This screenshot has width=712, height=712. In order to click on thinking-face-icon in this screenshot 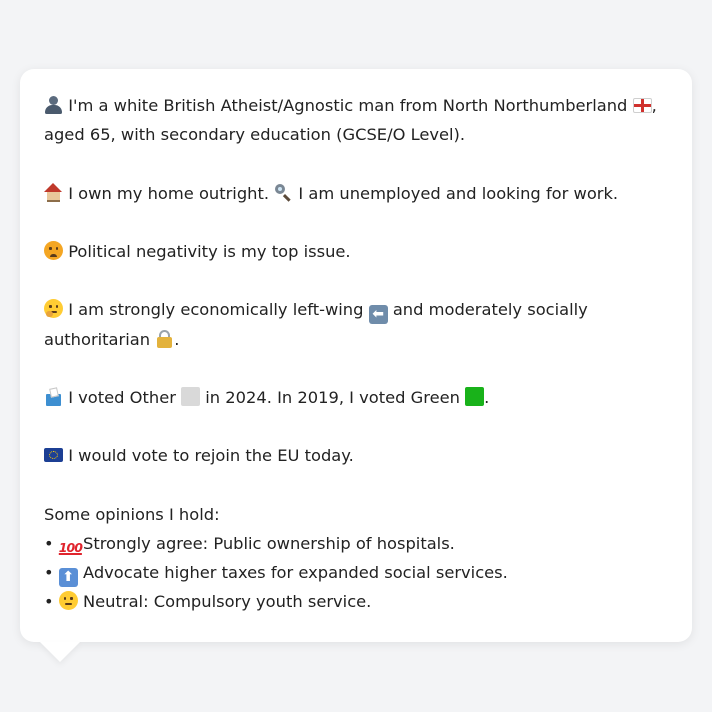, I will do `click(53, 309)`.